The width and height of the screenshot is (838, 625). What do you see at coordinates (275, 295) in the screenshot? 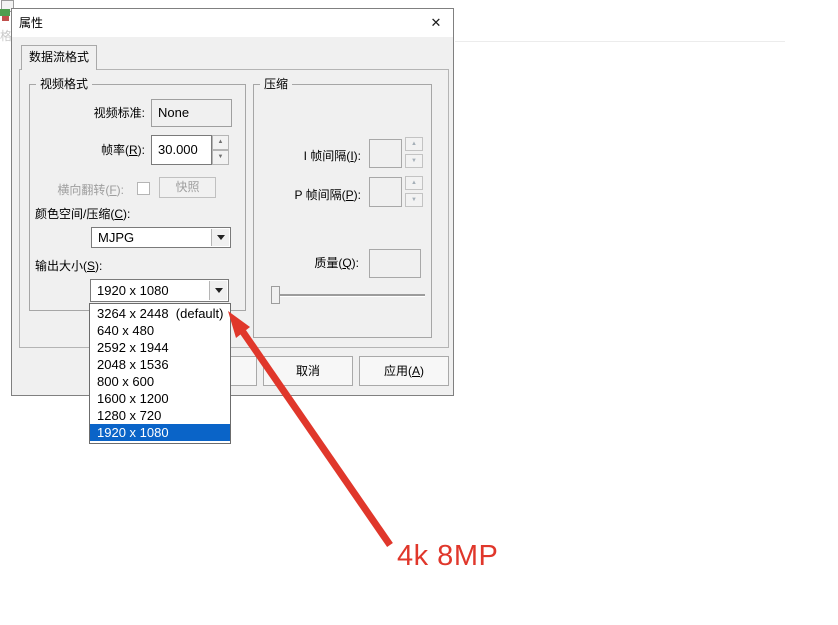
I see `quality-slider` at bounding box center [275, 295].